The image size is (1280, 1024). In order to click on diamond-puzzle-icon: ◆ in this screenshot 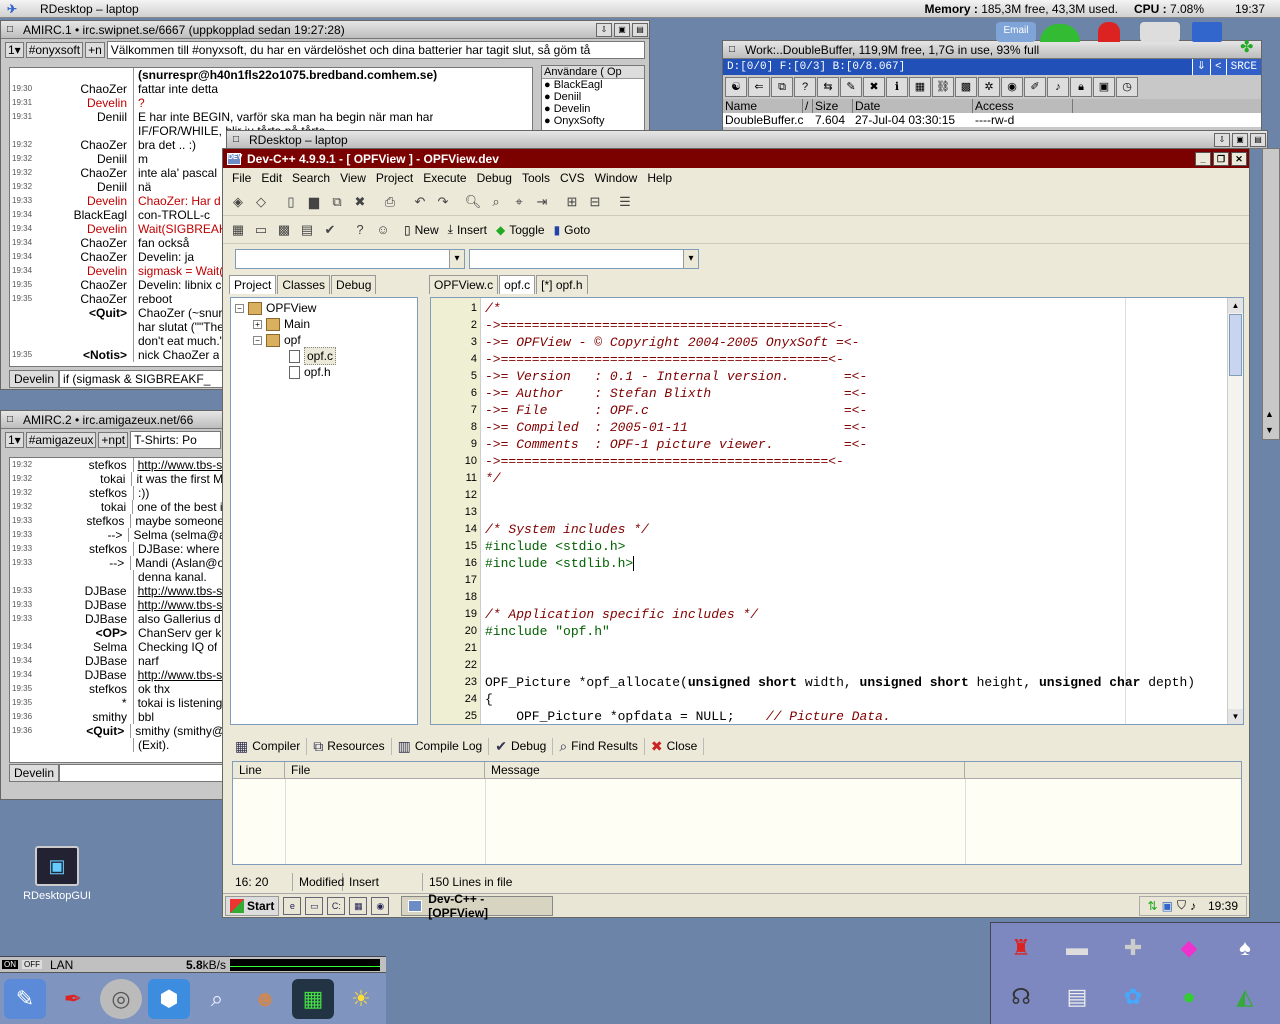, I will do `click(1189, 948)`.